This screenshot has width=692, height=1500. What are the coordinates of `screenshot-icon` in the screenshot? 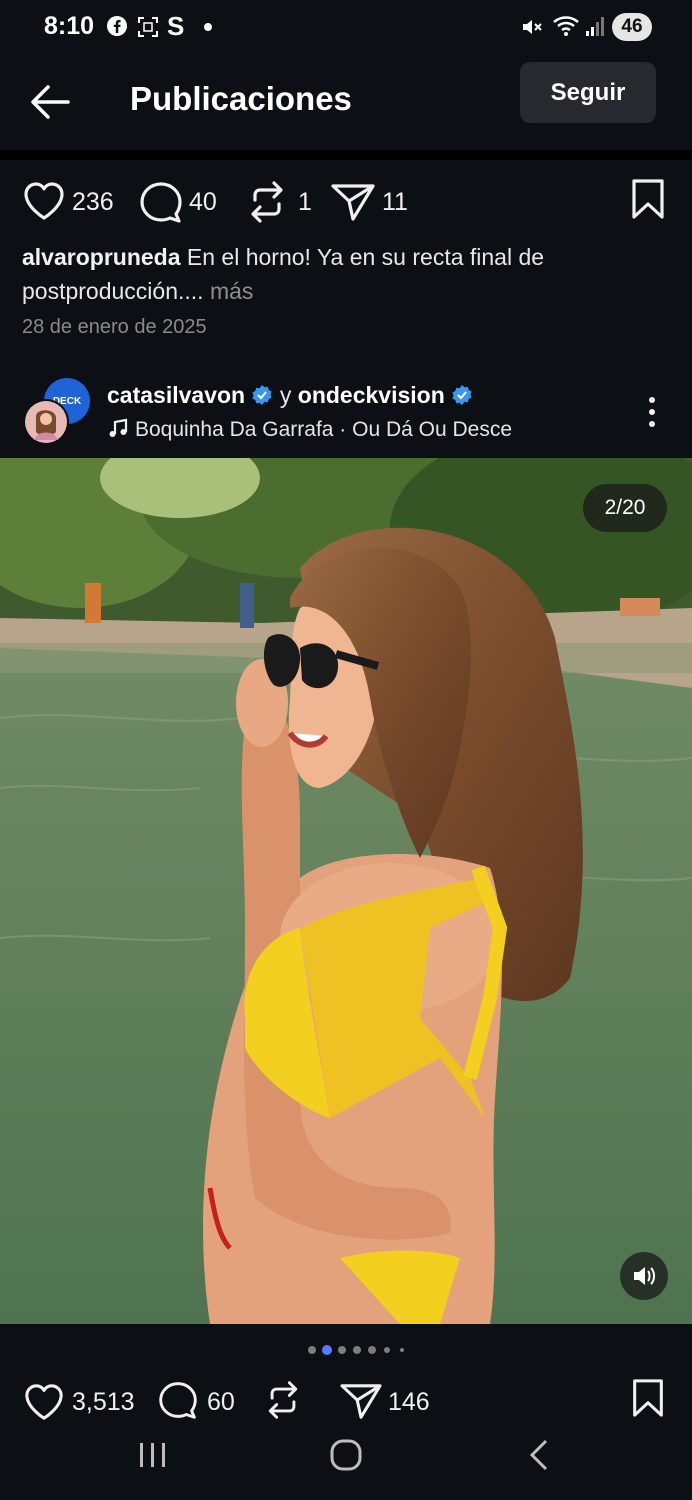 It's located at (148, 27).